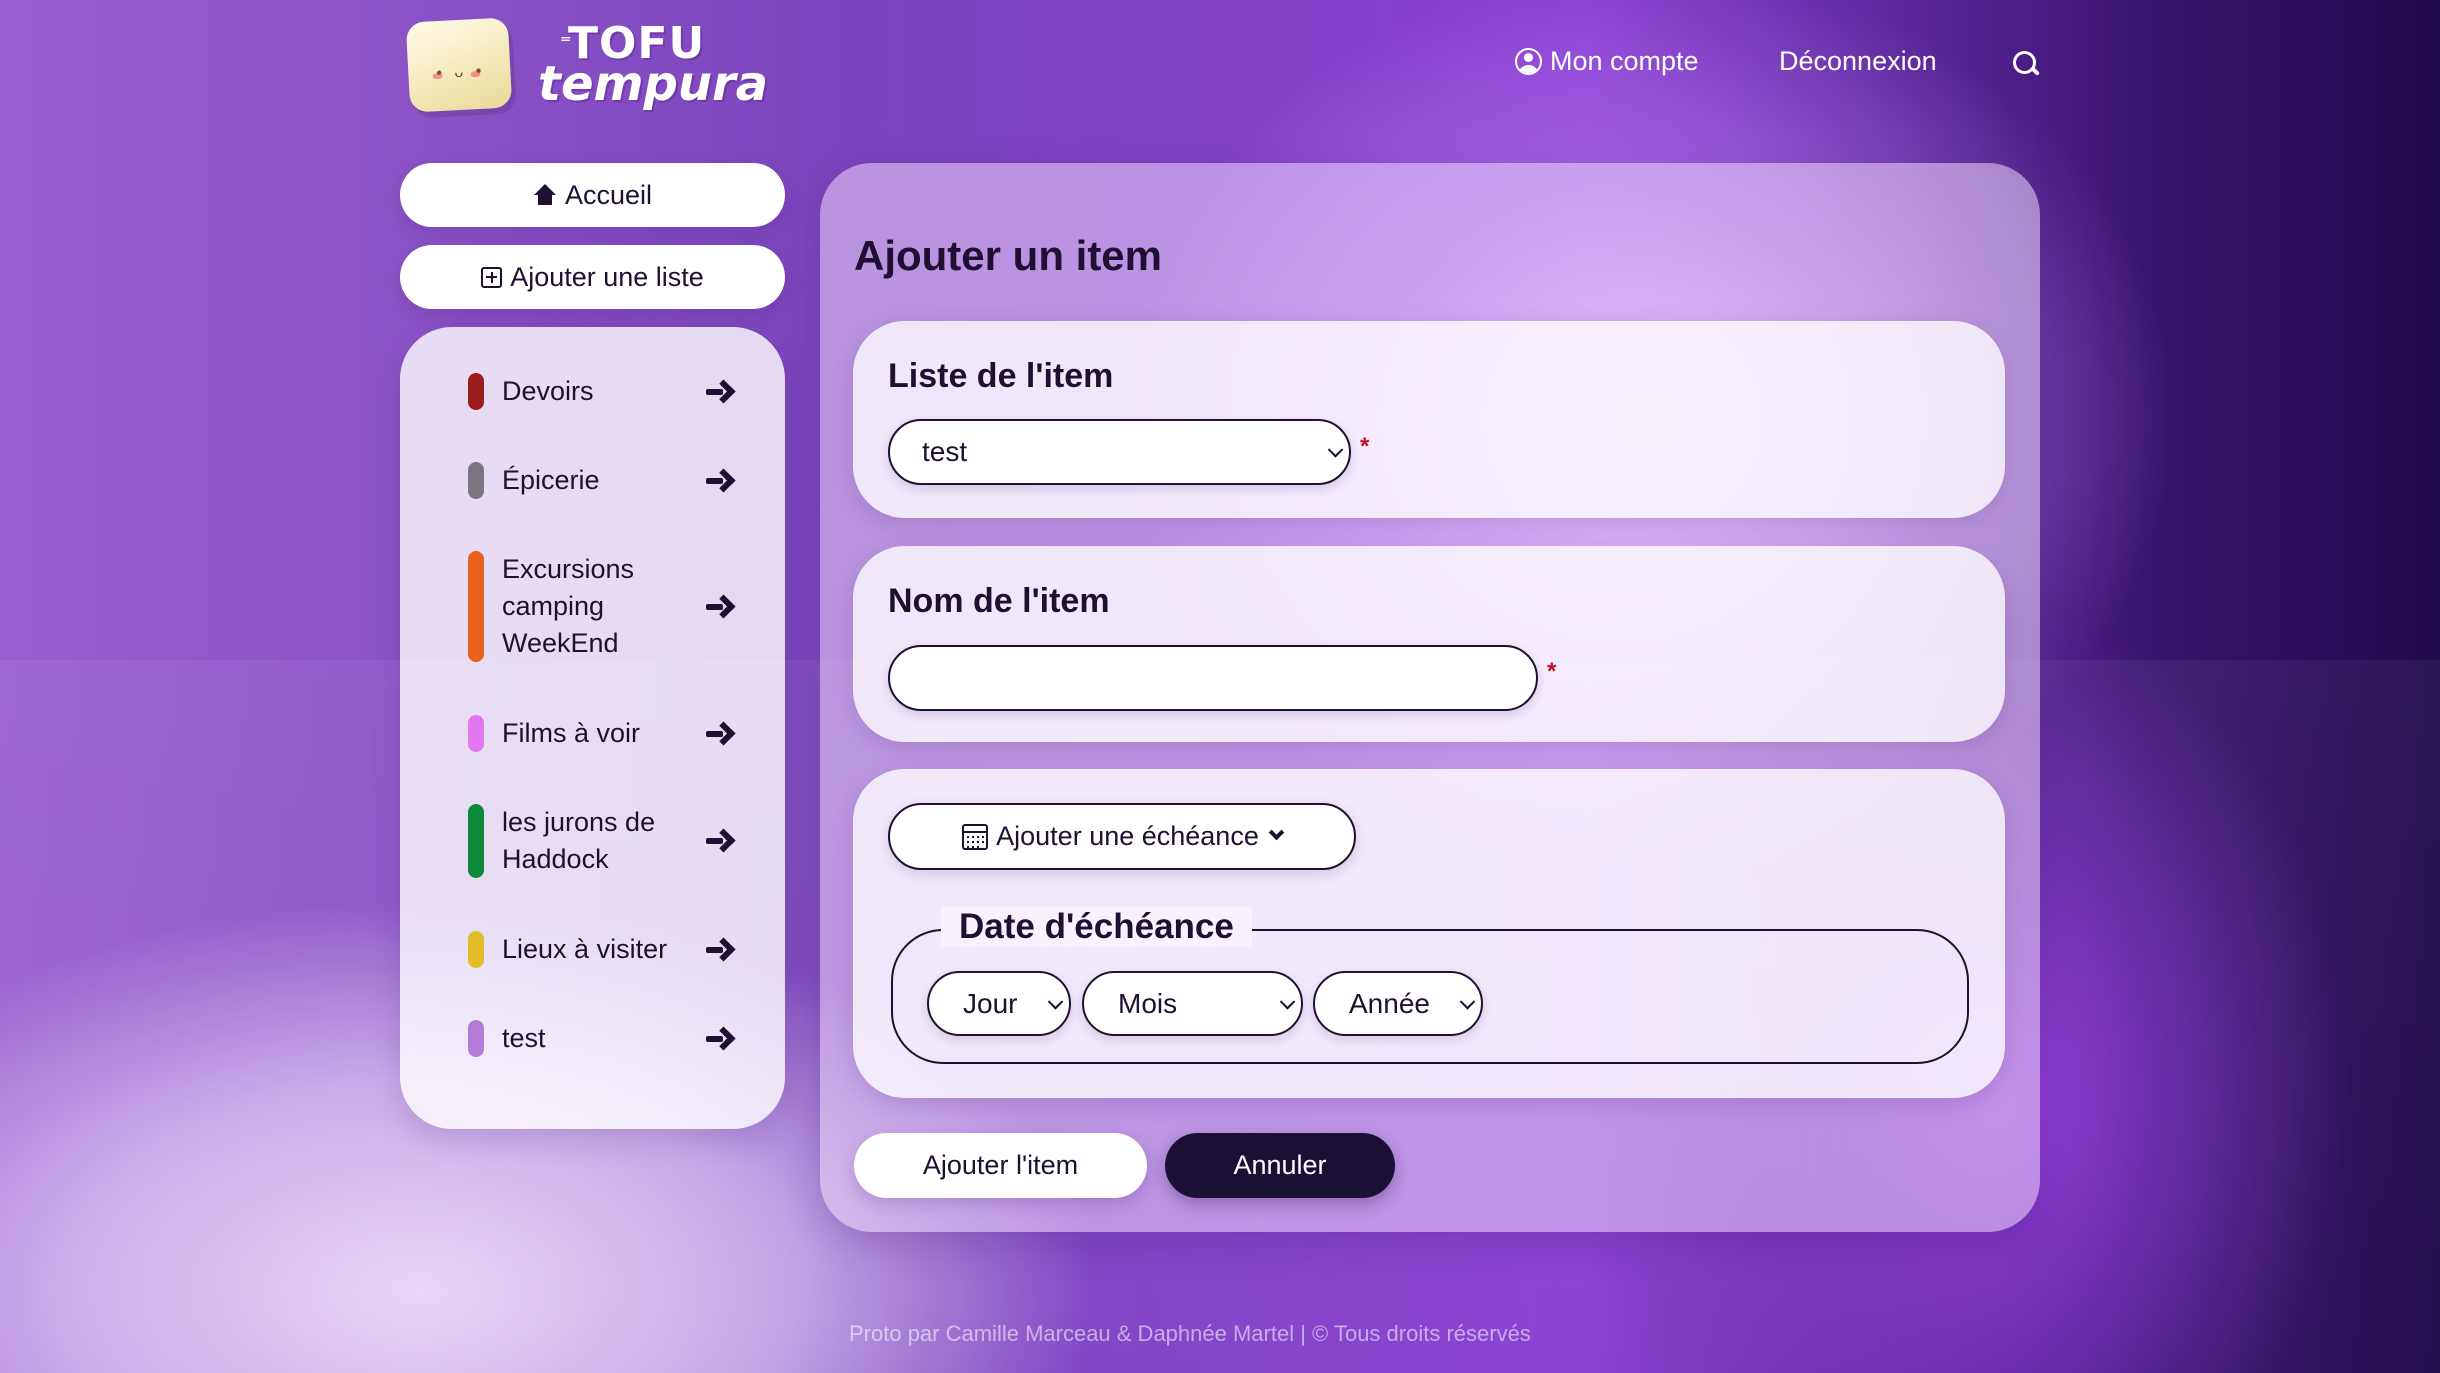  I want to click on logo-wordmark: TOFU tempura, so click(653, 67).